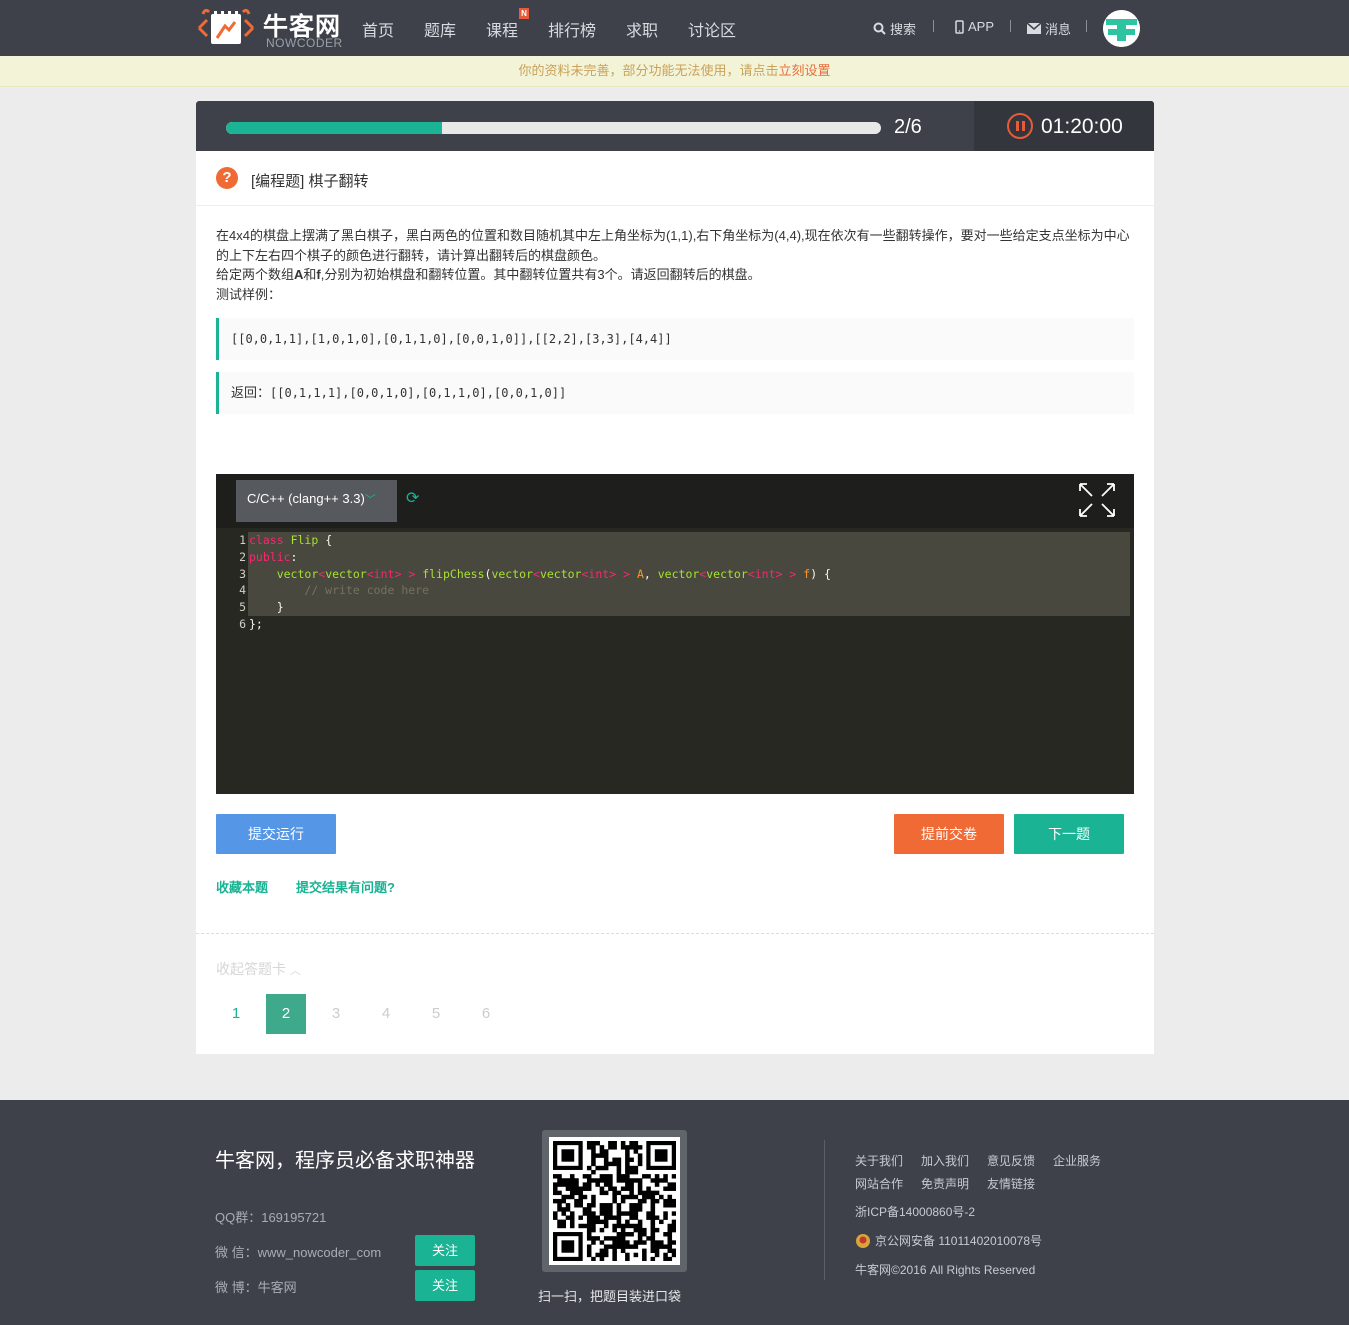  I want to click on code-line: // write code here, so click(367, 590).